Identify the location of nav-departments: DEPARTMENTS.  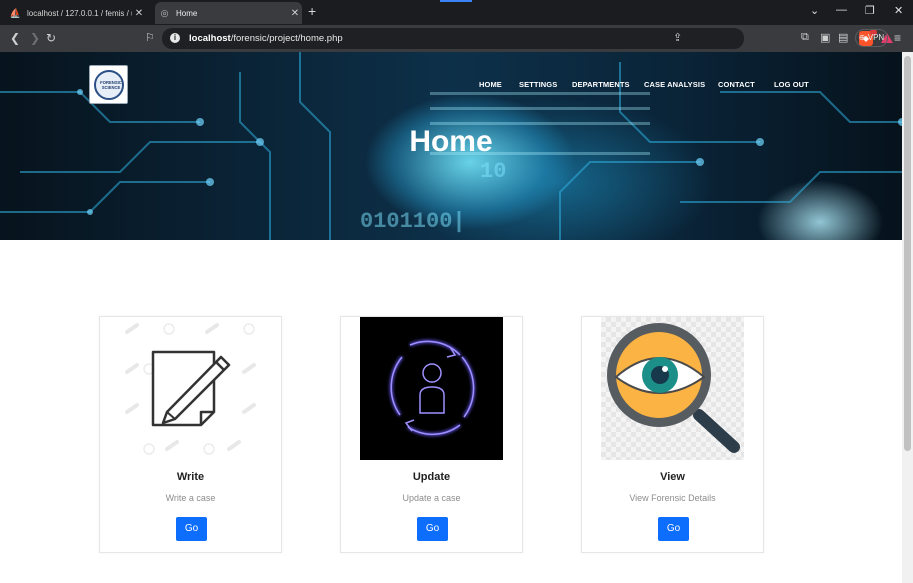
(601, 84).